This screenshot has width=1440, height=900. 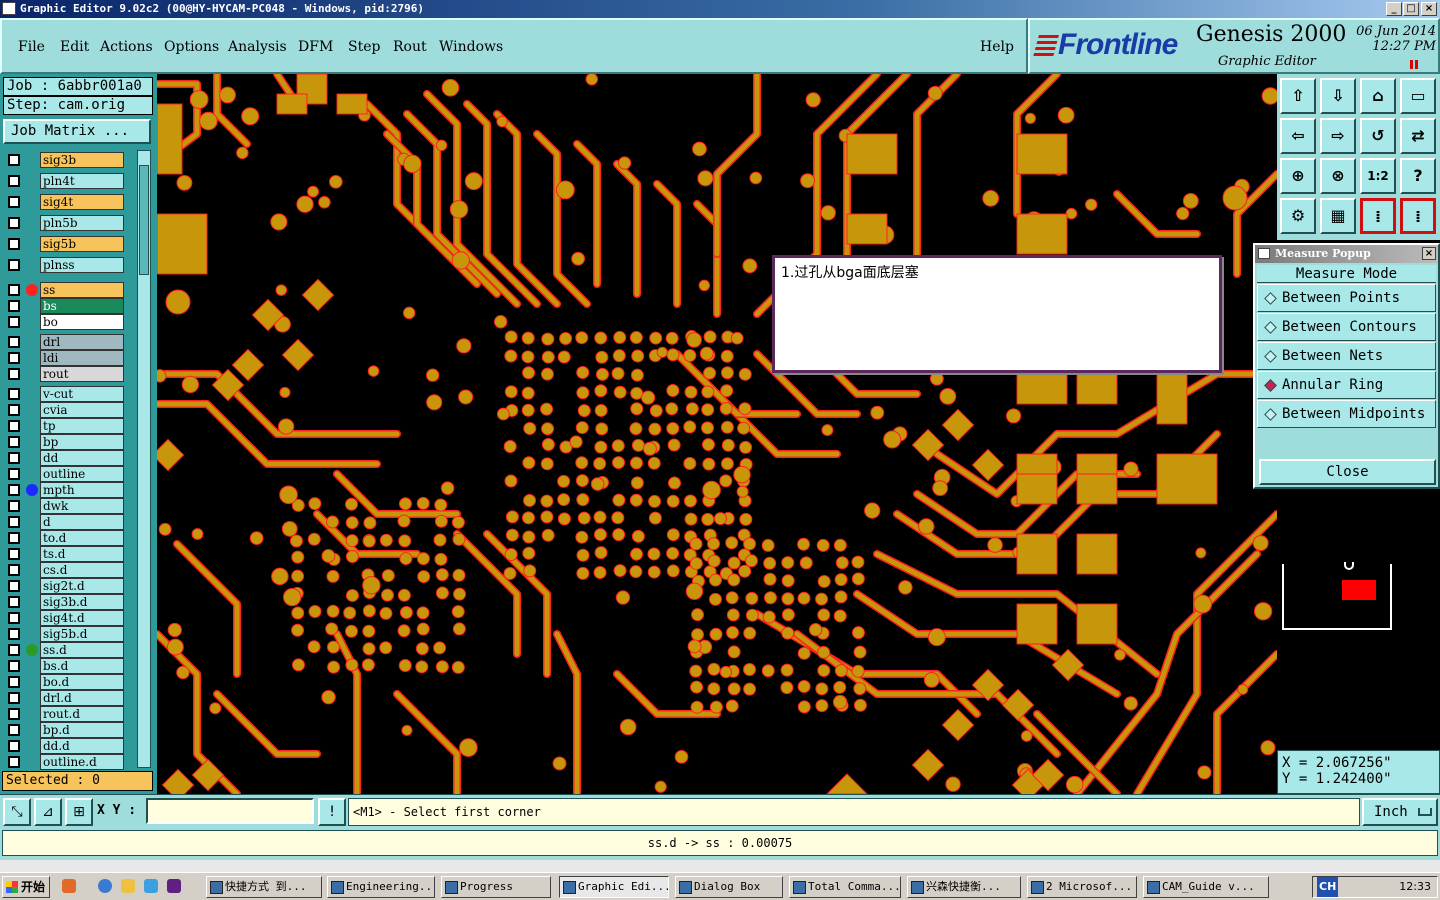 I want to click on layer-name: bp, so click(x=82, y=442).